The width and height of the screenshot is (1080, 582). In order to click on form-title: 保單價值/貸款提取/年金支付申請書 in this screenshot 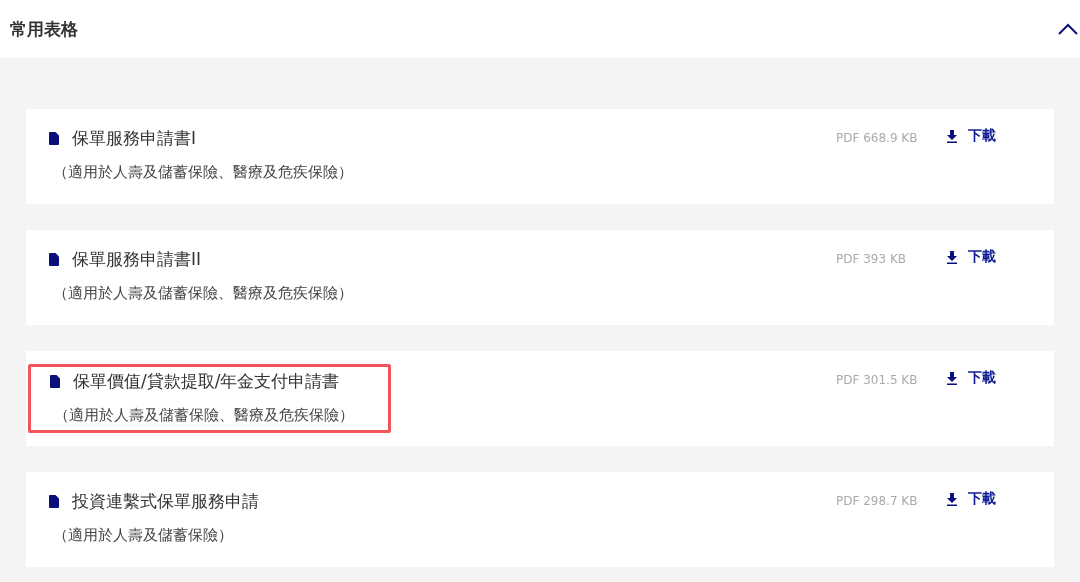, I will do `click(206, 381)`.